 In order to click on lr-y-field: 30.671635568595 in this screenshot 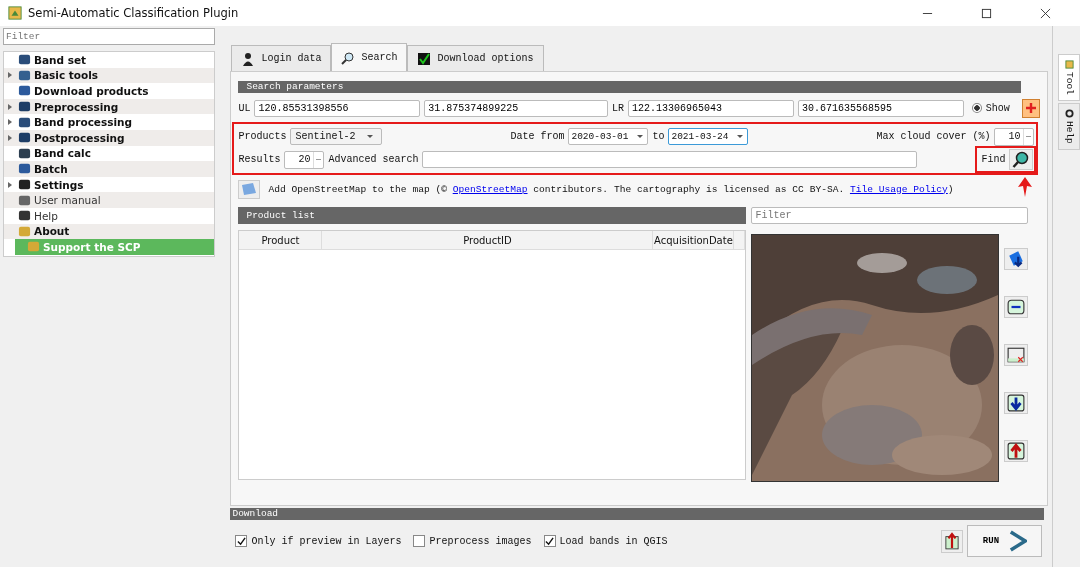, I will do `click(880, 108)`.